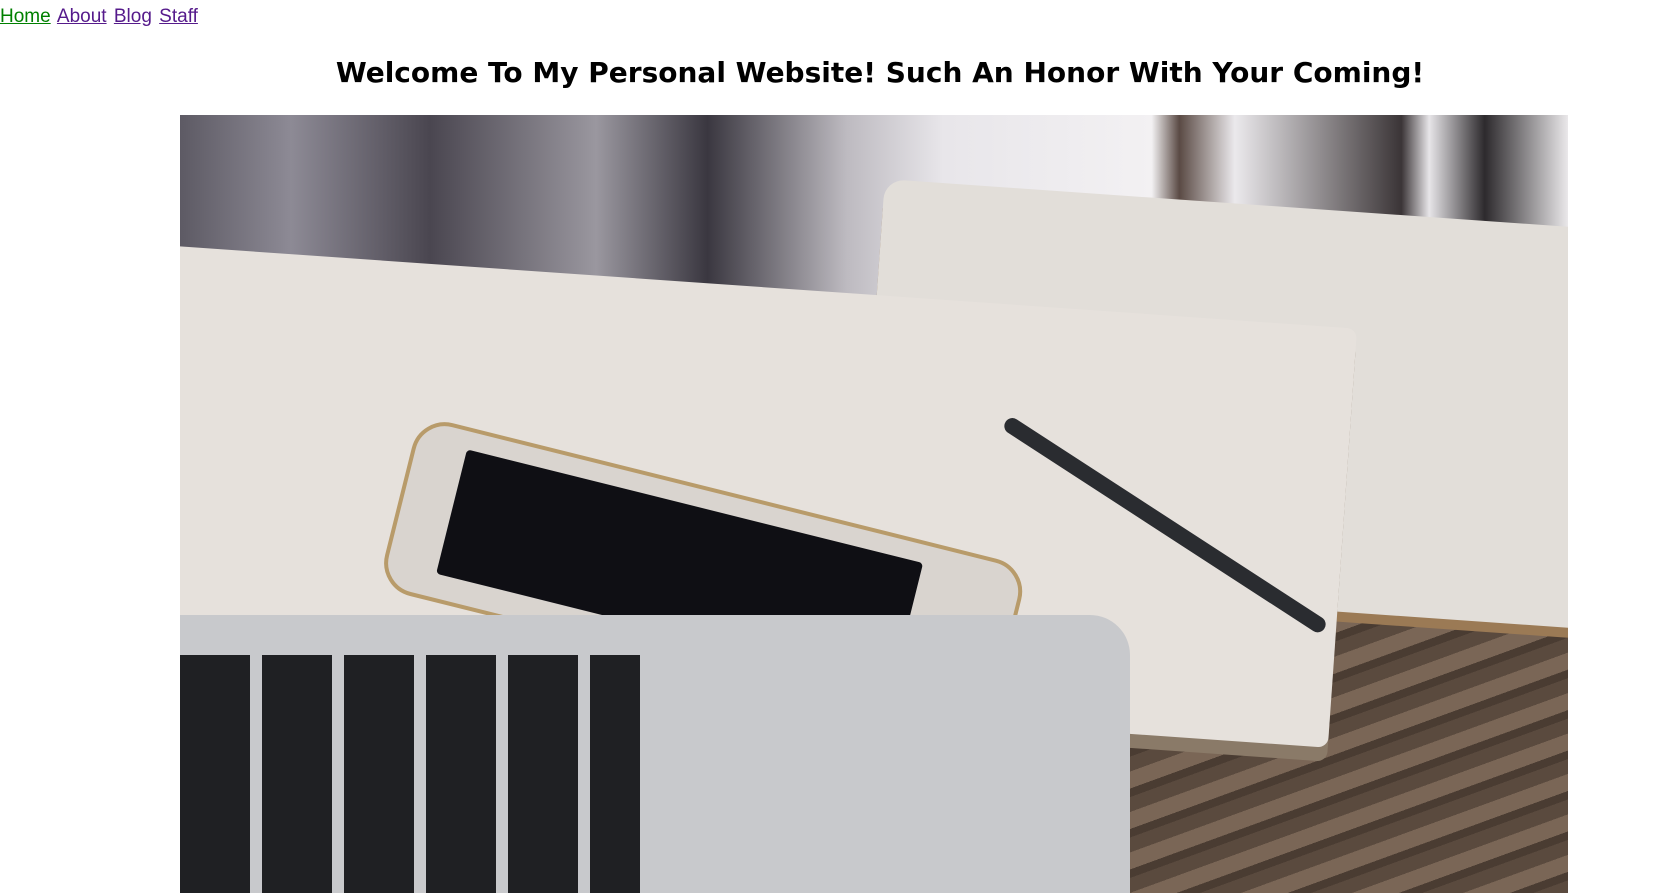 This screenshot has width=1673, height=893. I want to click on nav-link-staff: Staff, so click(178, 16).